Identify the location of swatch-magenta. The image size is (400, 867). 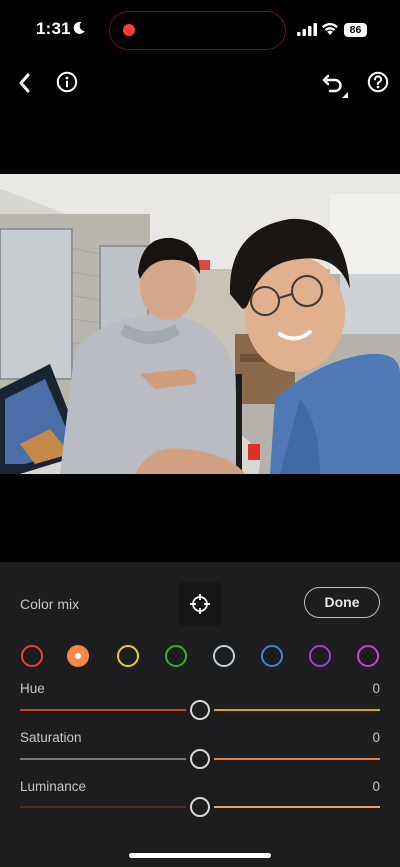
(368, 656).